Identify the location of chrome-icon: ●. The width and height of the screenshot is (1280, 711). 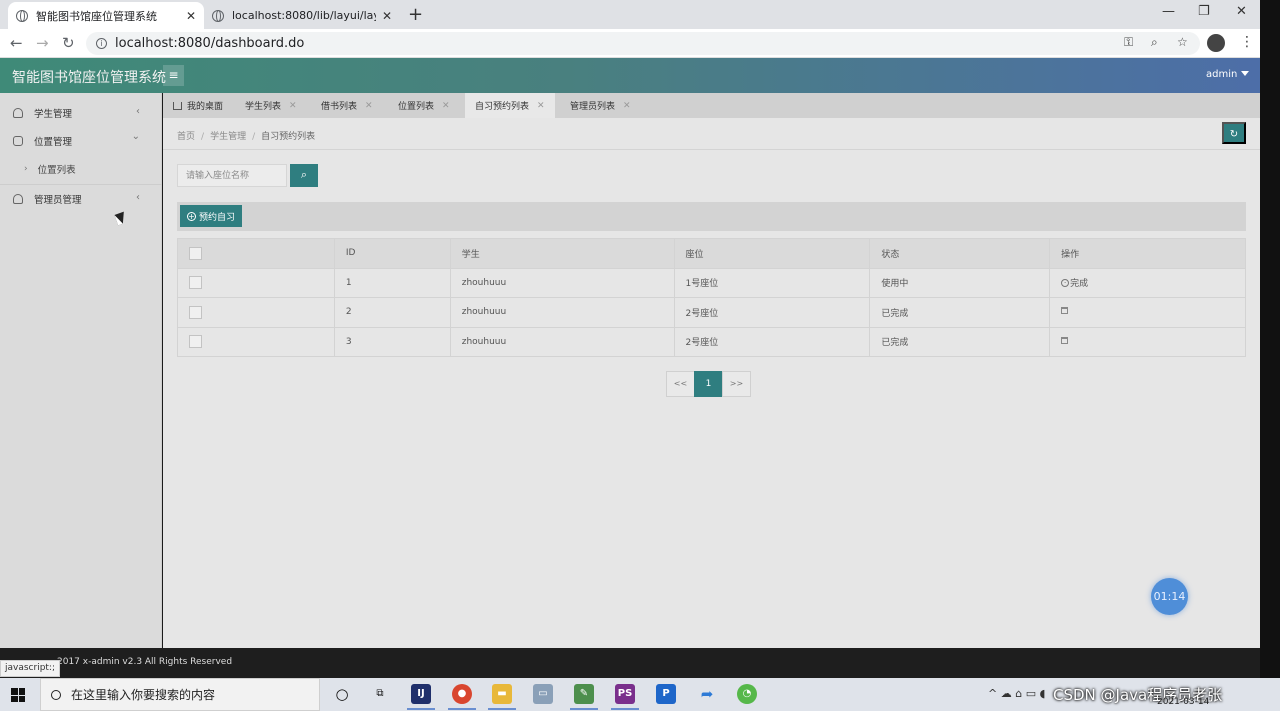
(462, 697).